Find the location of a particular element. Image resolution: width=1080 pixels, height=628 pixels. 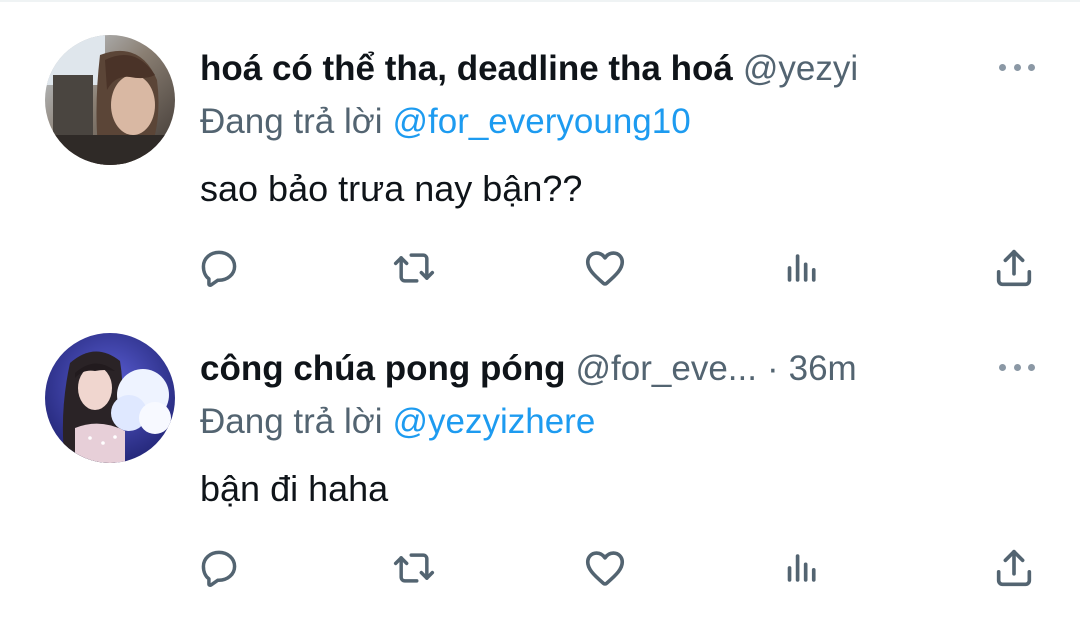

display-name: hoá có thể tha, deadline tha hoá is located at coordinates (466, 69).